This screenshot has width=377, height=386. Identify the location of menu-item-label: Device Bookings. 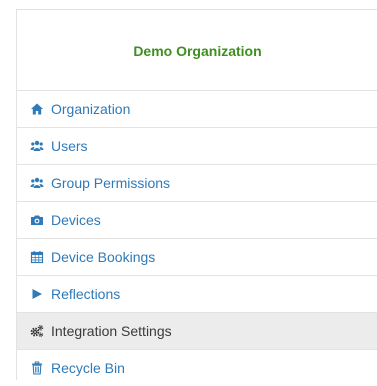
(103, 257).